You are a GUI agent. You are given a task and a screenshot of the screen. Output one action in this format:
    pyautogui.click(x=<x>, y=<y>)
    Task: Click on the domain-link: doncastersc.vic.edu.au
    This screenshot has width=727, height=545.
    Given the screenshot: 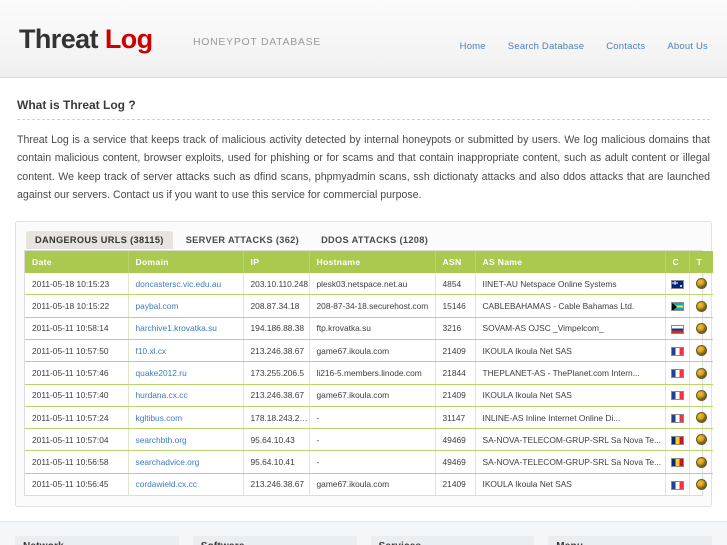 What is the action you would take?
    pyautogui.click(x=179, y=284)
    